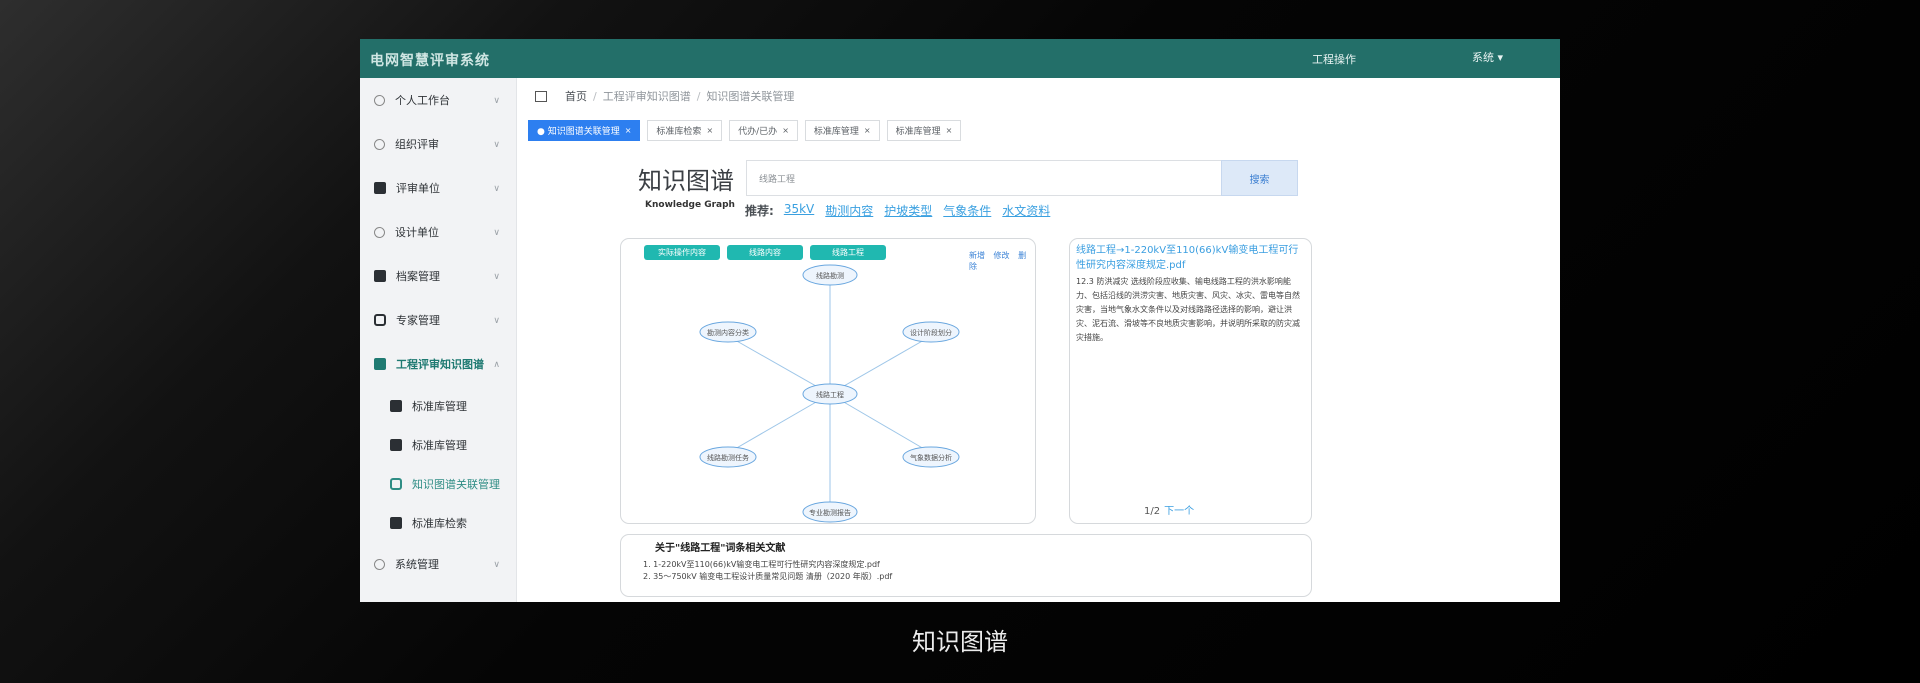  What do you see at coordinates (496, 365) in the screenshot?
I see `chevron-up-icon: ∧` at bounding box center [496, 365].